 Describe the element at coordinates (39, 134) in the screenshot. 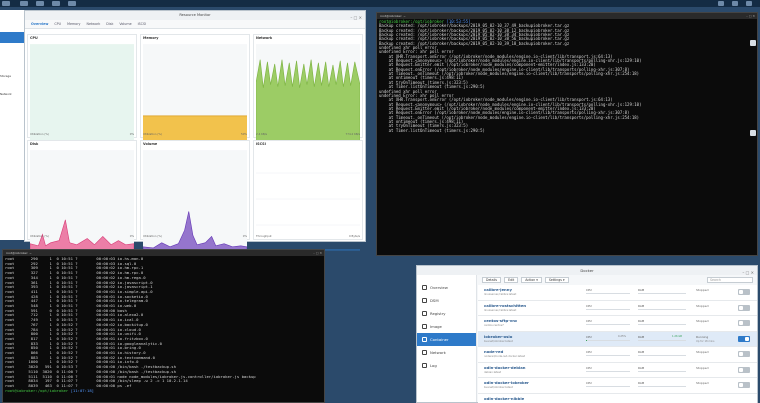

I see `footer-label: Utilization (%)` at that location.